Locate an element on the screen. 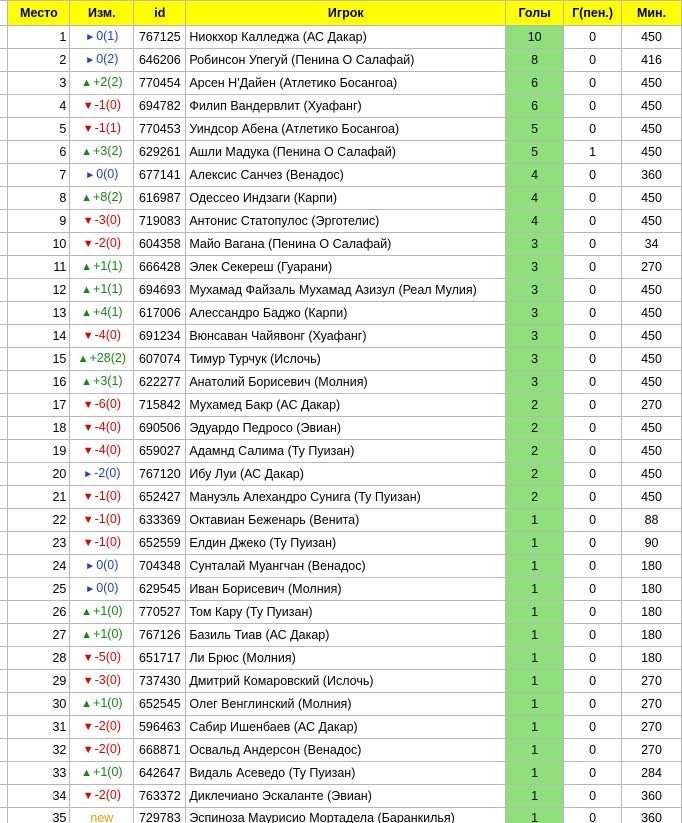 The image size is (682, 823). cell-min: 416 is located at coordinates (651, 60).